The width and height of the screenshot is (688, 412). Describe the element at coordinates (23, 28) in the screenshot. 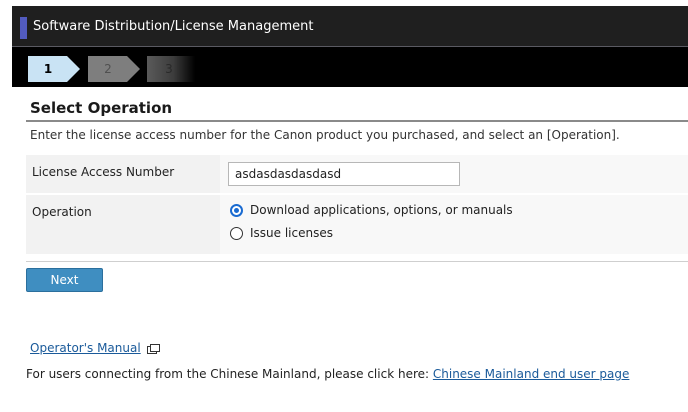

I see `title-accent-bar` at that location.